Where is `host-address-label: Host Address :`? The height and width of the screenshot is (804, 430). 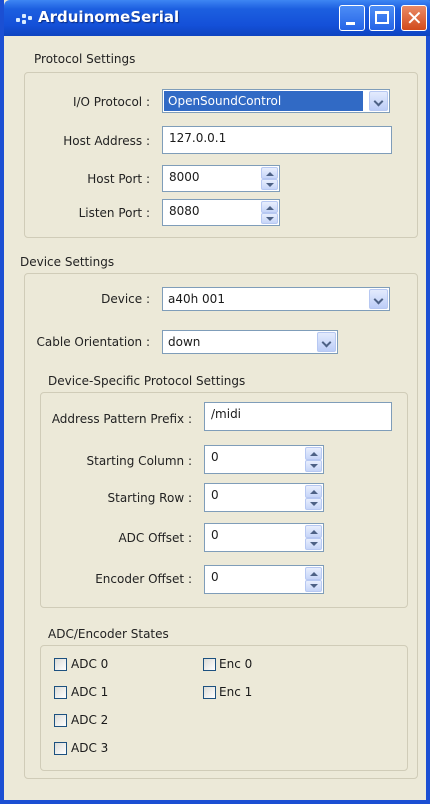
host-address-label: Host Address : is located at coordinates (106, 141).